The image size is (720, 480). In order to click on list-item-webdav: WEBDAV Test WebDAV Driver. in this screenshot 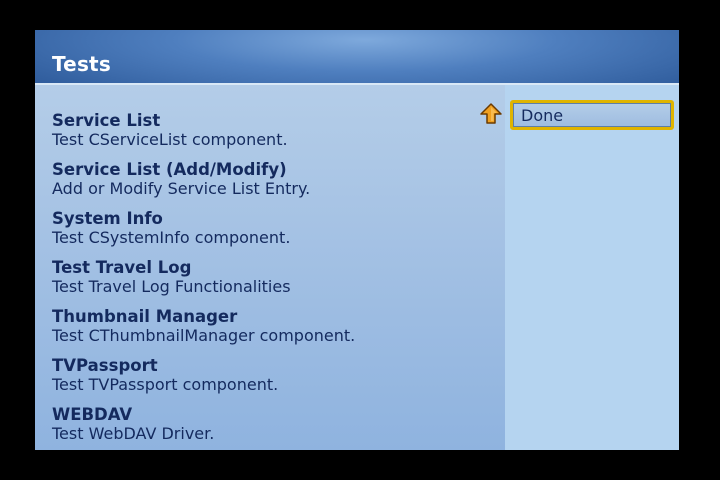, I will do `click(272, 427)`.